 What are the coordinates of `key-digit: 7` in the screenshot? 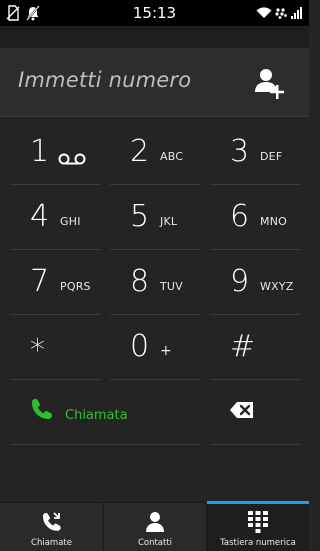 It's located at (40, 281).